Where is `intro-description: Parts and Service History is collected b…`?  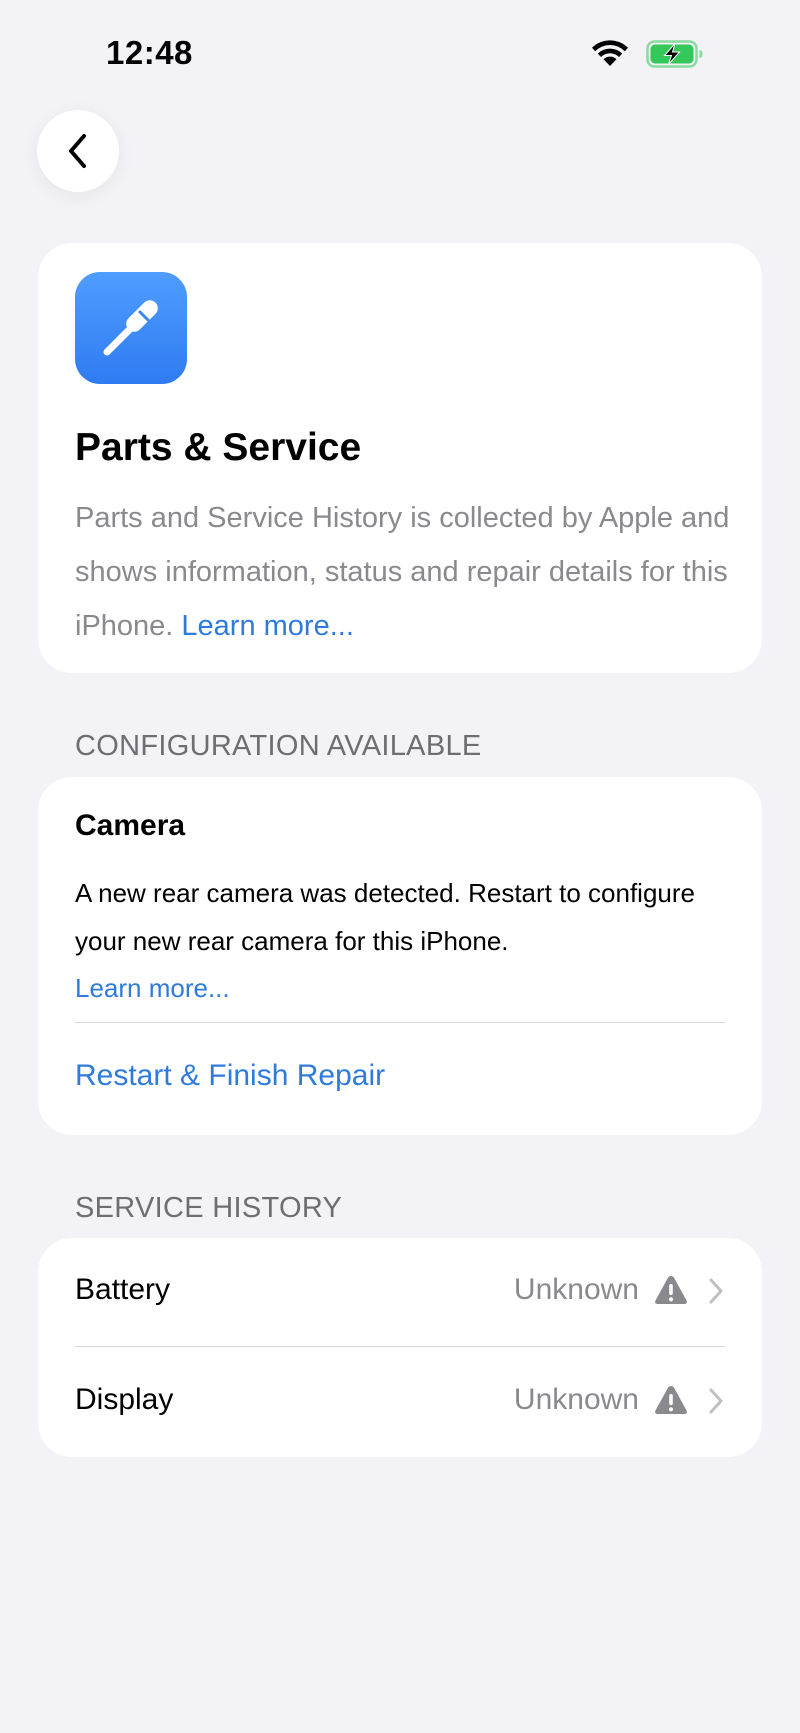
intro-description: Parts and Service History is collected b… is located at coordinates (405, 572).